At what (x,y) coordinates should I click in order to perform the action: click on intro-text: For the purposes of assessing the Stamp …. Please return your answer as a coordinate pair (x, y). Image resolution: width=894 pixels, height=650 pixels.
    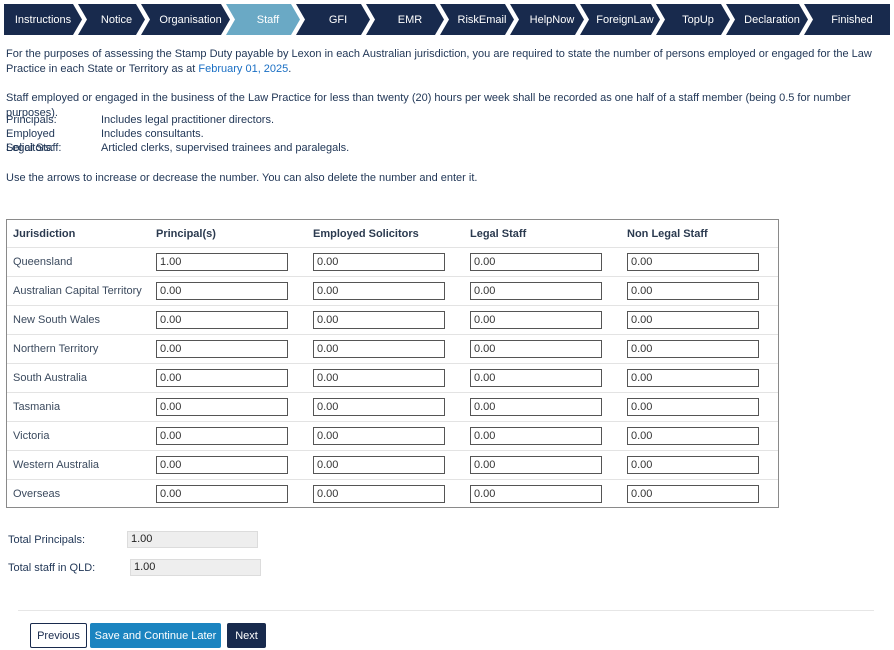
    Looking at the image, I should click on (439, 61).